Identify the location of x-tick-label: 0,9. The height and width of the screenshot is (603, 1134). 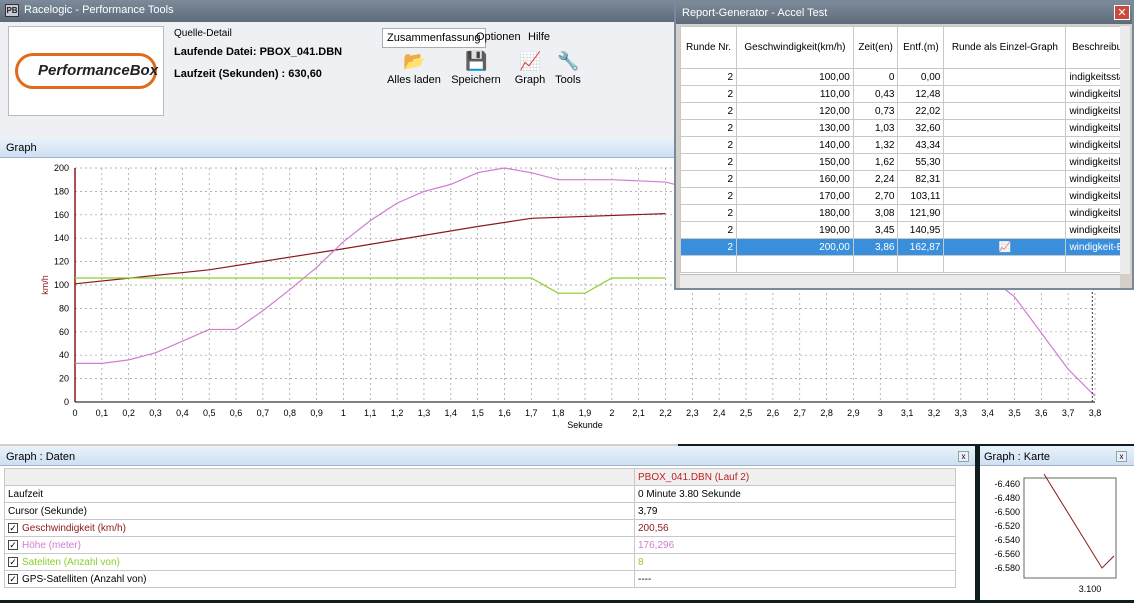
(316, 413).